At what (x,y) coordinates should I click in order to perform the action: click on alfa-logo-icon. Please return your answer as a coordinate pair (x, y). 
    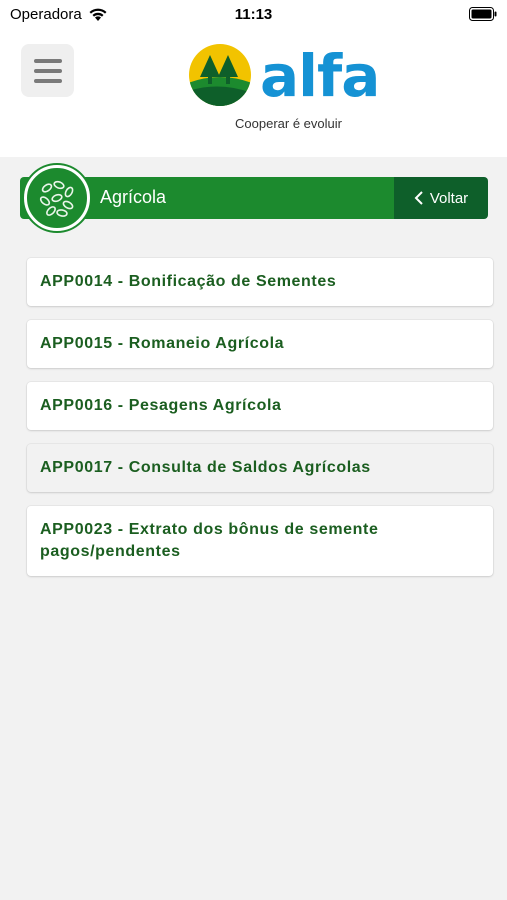
    Looking at the image, I should click on (220, 75).